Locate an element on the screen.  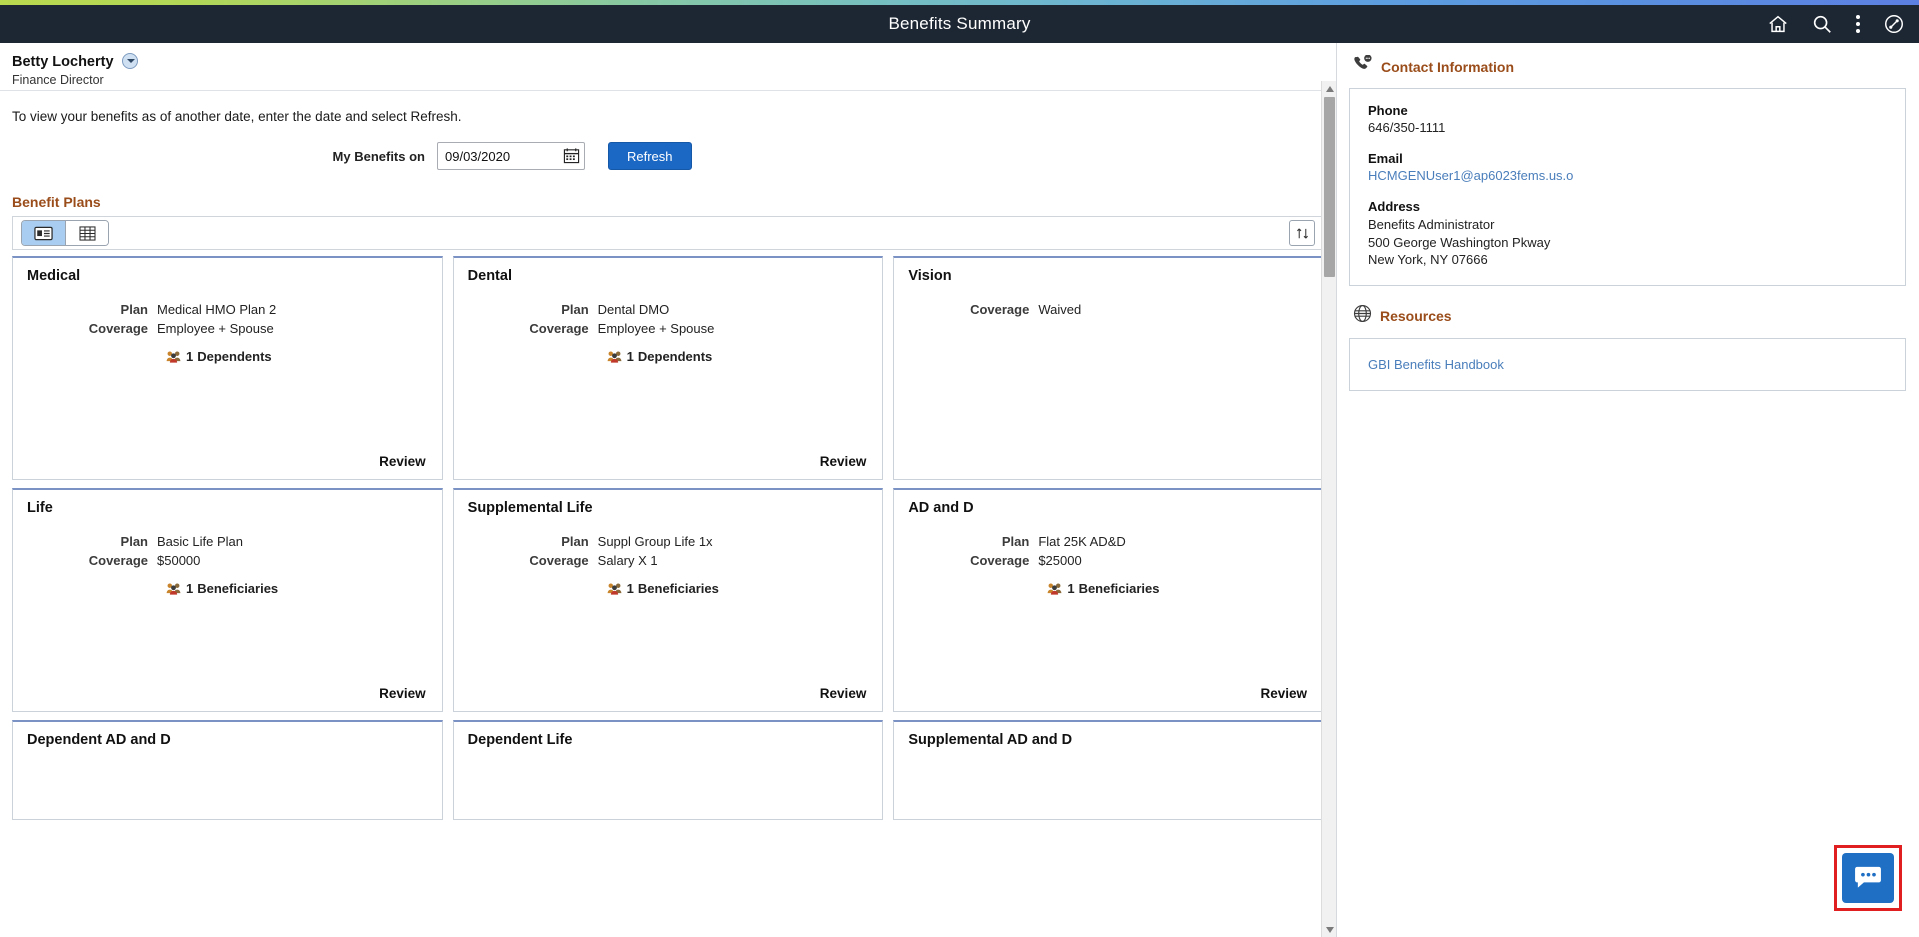
grid-view-button is located at coordinates (86, 233).